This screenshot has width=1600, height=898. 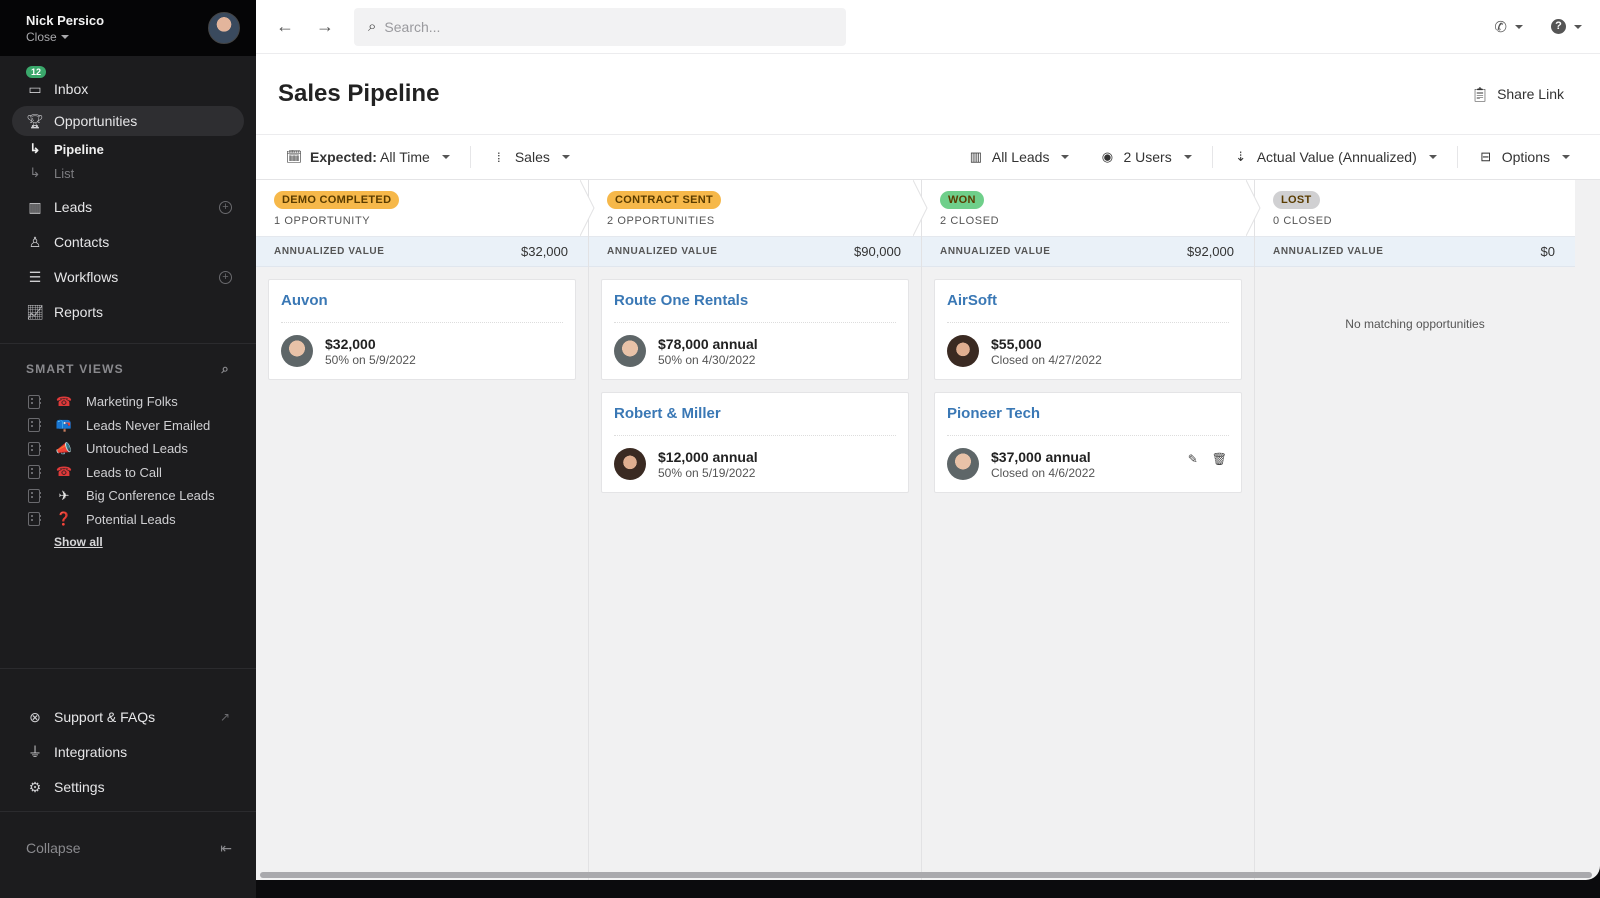 I want to click on trash-icon: 🗑︎, so click(x=1219, y=459).